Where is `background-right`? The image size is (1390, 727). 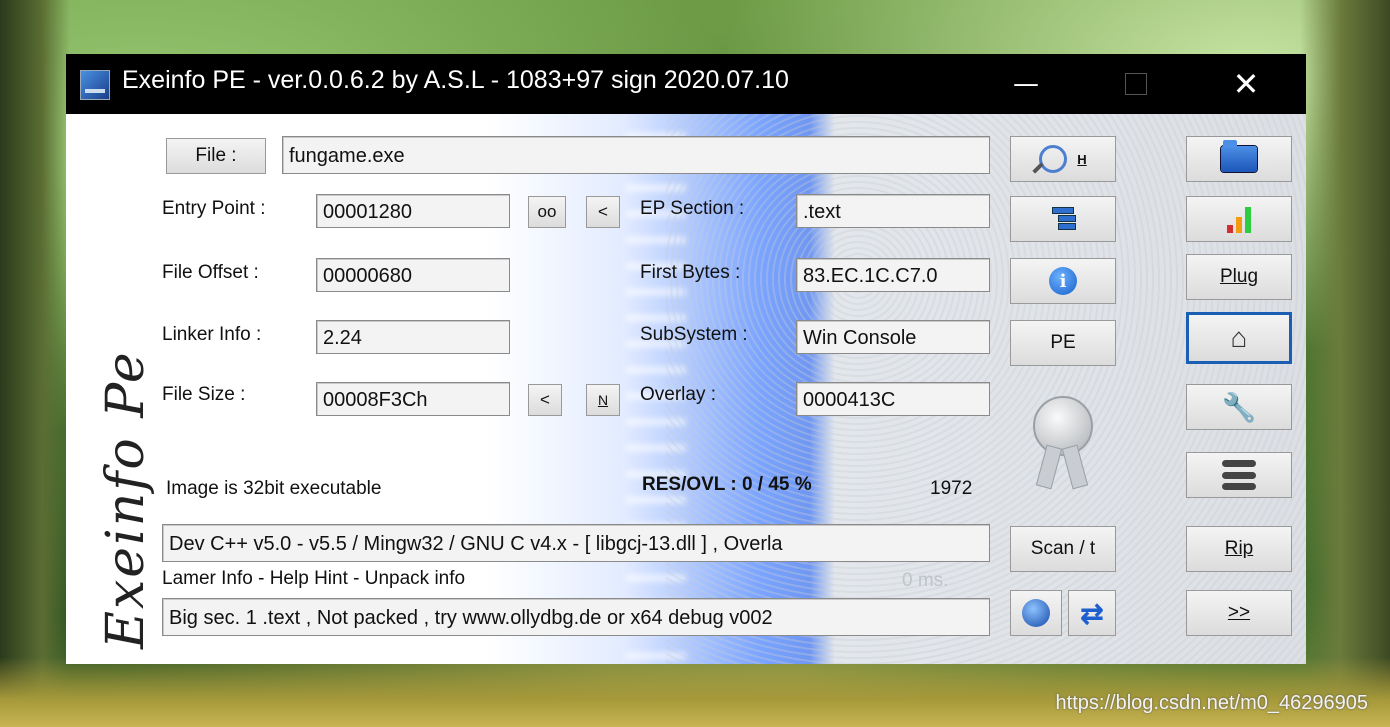 background-right is located at coordinates (1345, 363).